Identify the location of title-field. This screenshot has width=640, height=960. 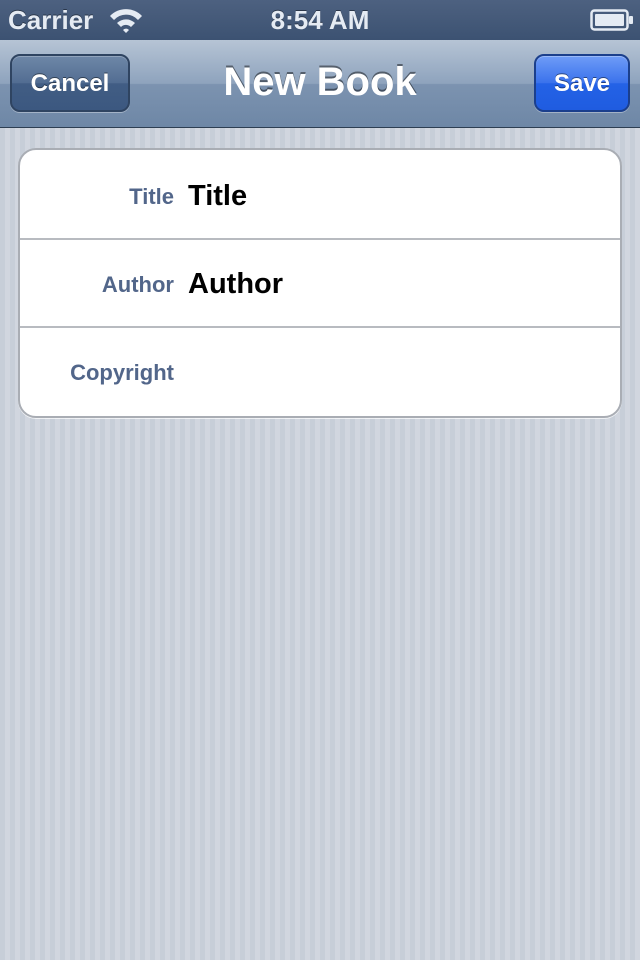
(398, 196).